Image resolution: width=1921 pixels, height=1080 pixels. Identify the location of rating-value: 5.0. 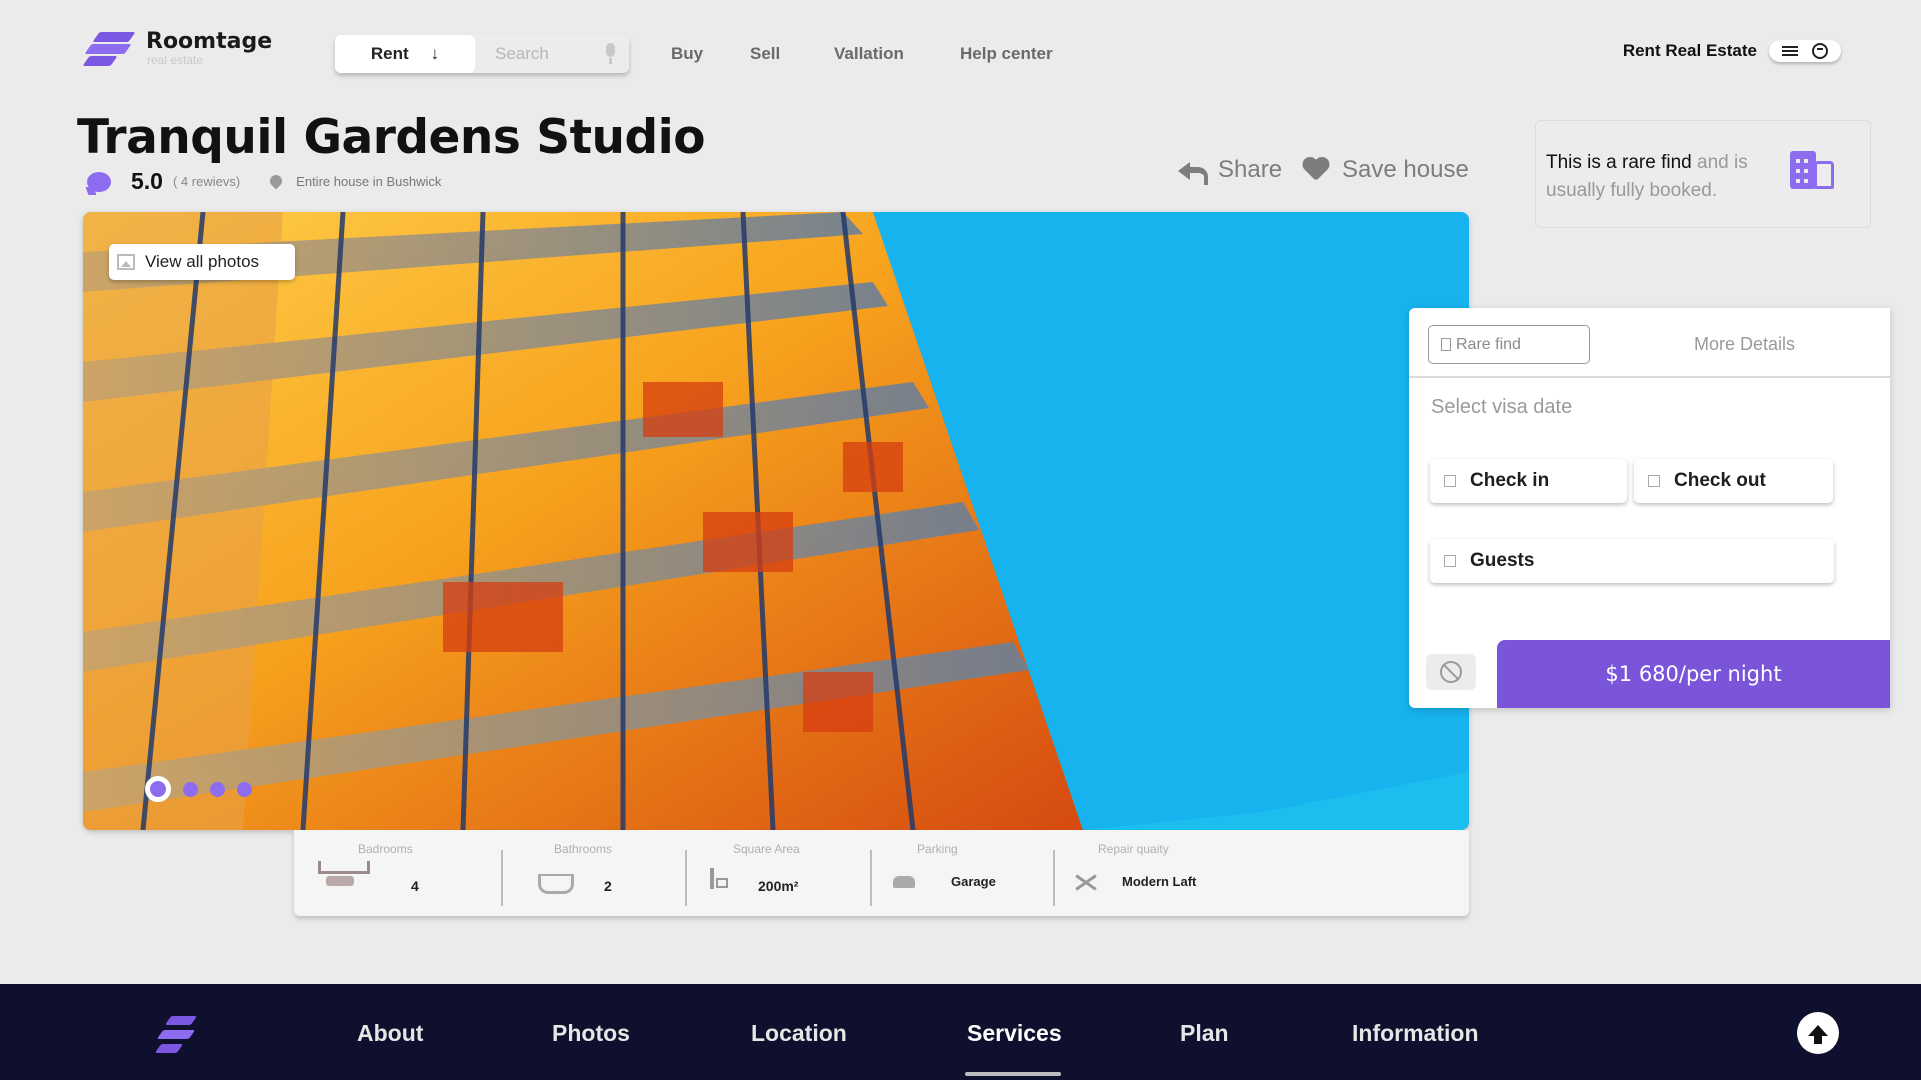
(147, 181).